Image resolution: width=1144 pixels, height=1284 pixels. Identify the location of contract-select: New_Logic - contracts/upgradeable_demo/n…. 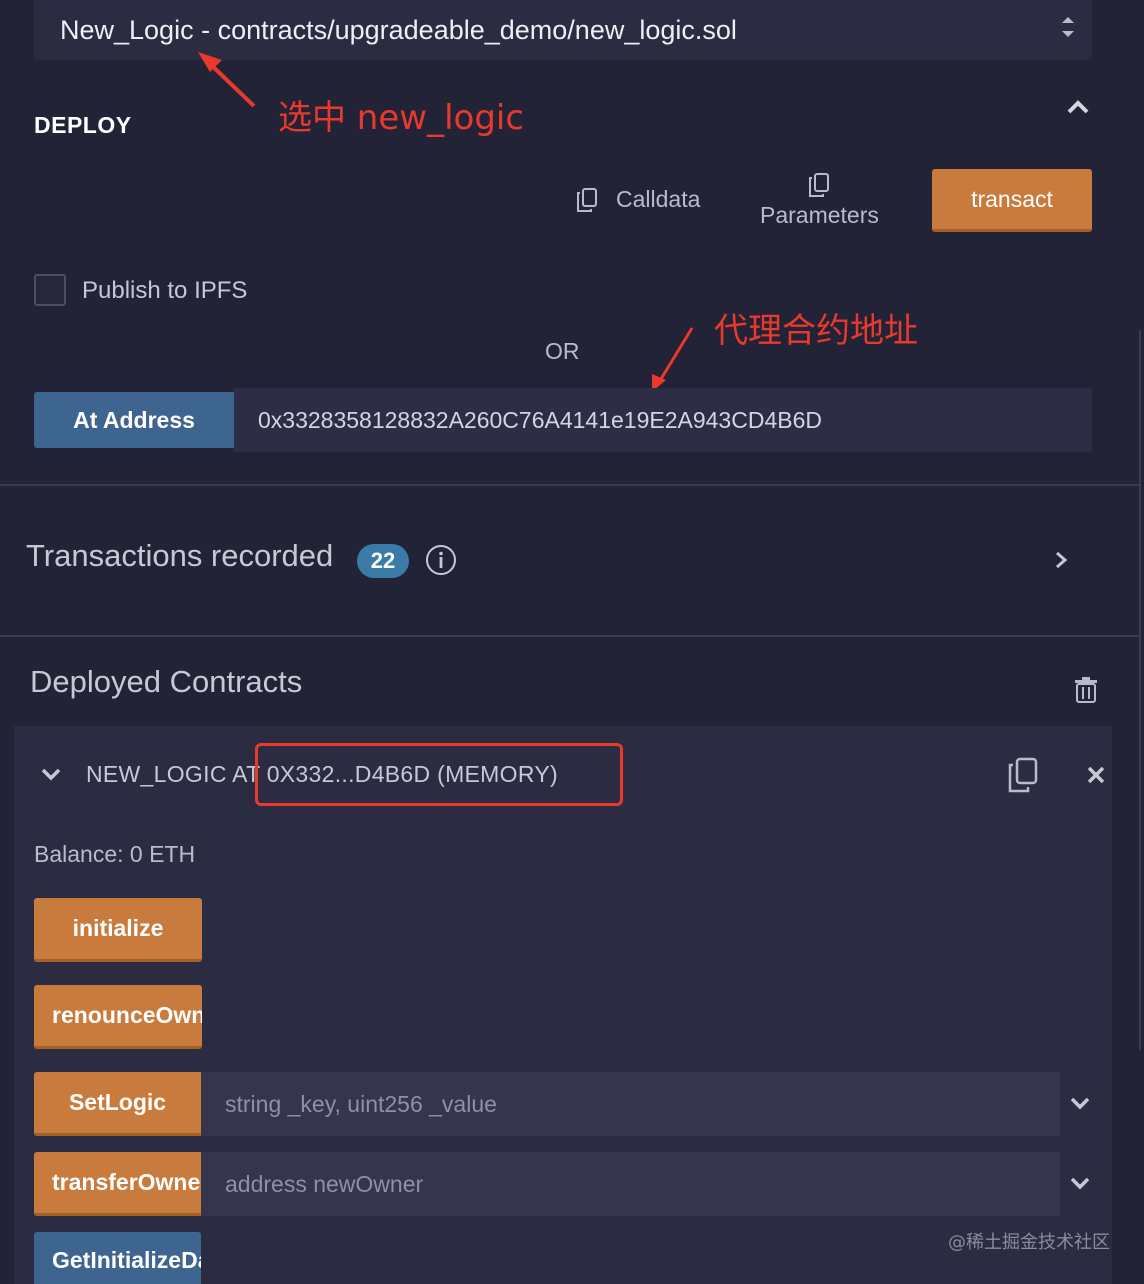
(563, 30).